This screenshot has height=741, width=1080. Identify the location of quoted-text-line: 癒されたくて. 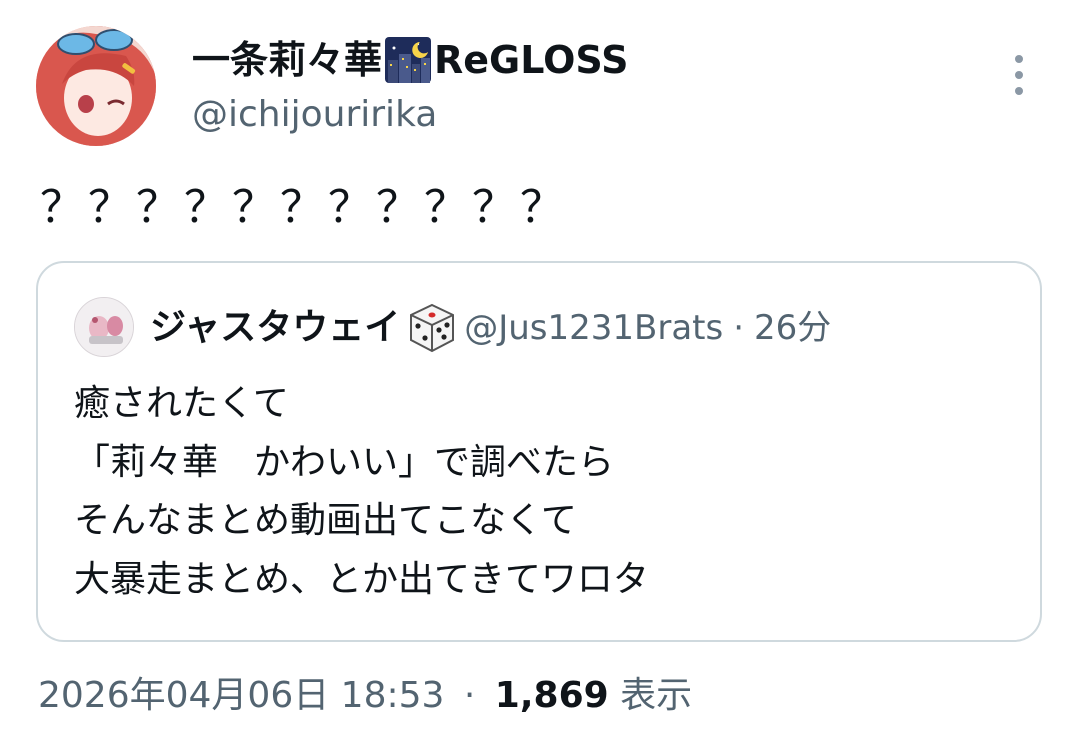
(181, 403).